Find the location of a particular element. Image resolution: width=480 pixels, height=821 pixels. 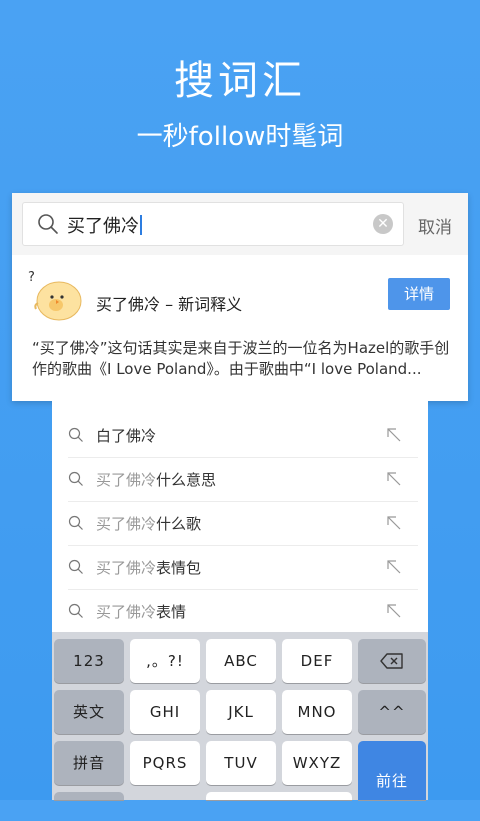

detail-button: 详情 is located at coordinates (419, 294).